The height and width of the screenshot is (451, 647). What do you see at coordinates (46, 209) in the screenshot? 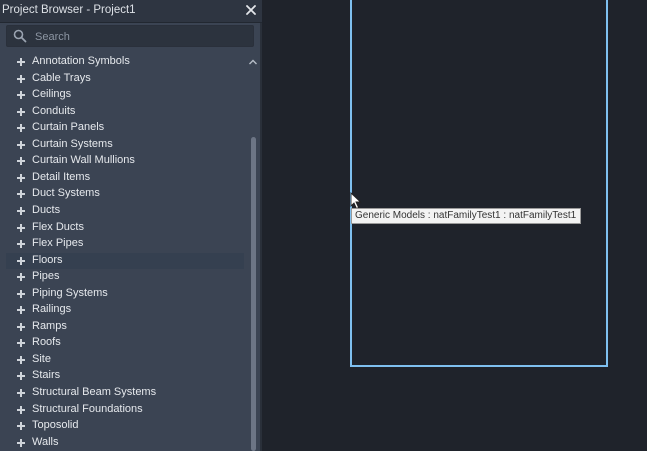
I see `tree-item-label: Ducts` at bounding box center [46, 209].